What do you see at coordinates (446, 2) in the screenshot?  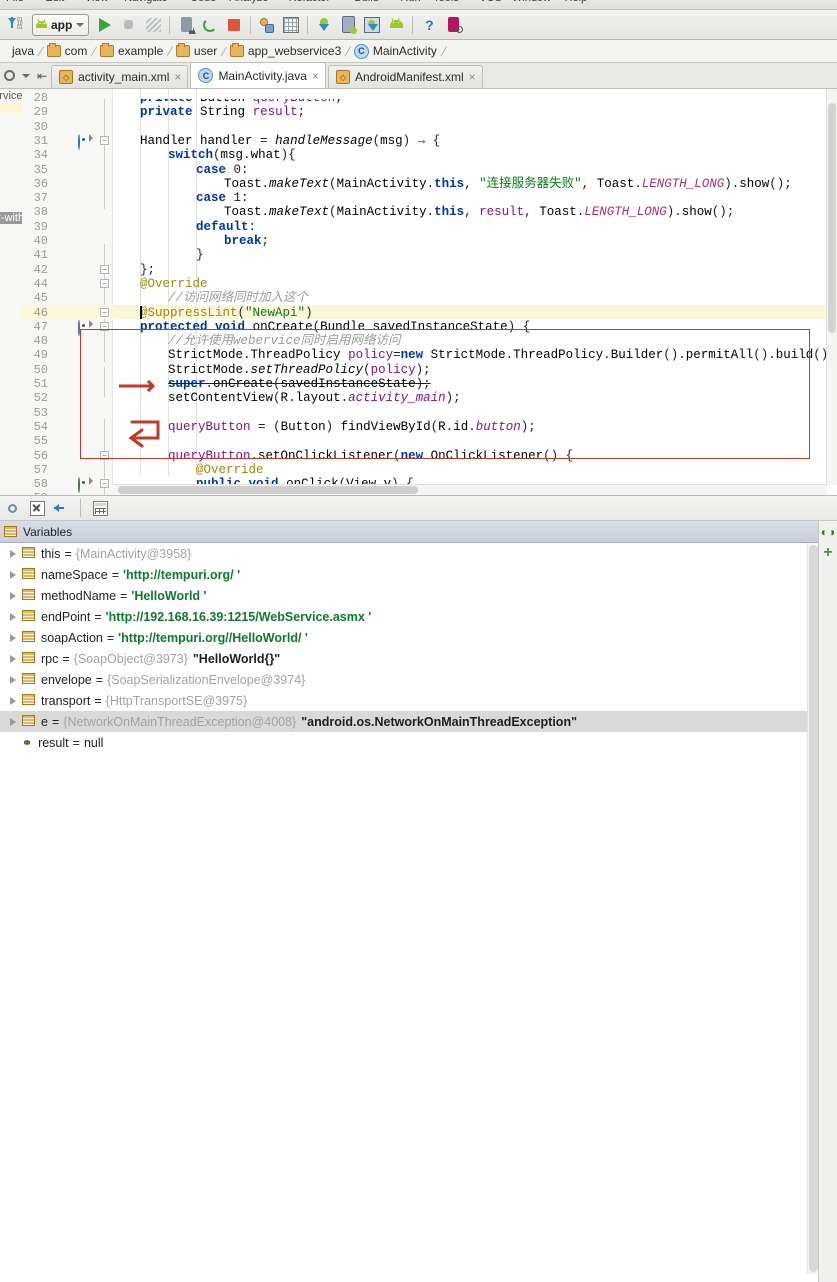 I see `menu-item-tools: Tools` at bounding box center [446, 2].